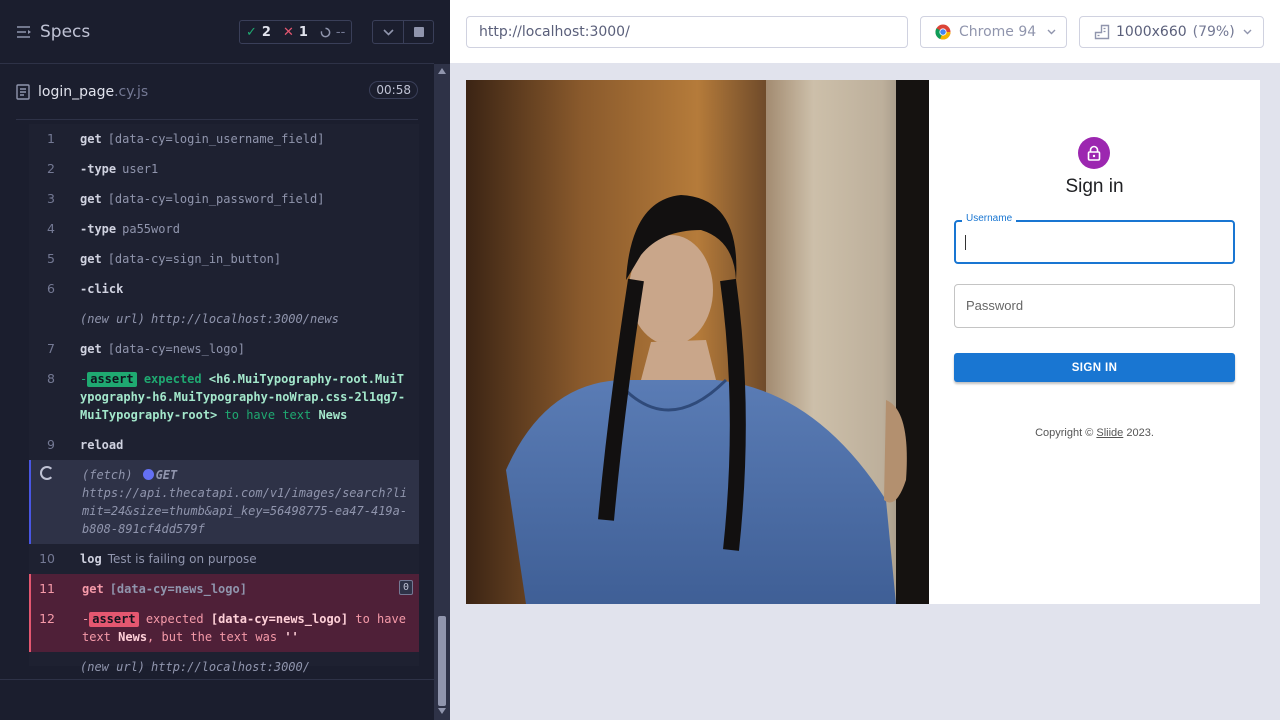 Image resolution: width=1280 pixels, height=720 pixels. I want to click on scroll-thumb, so click(442, 661).